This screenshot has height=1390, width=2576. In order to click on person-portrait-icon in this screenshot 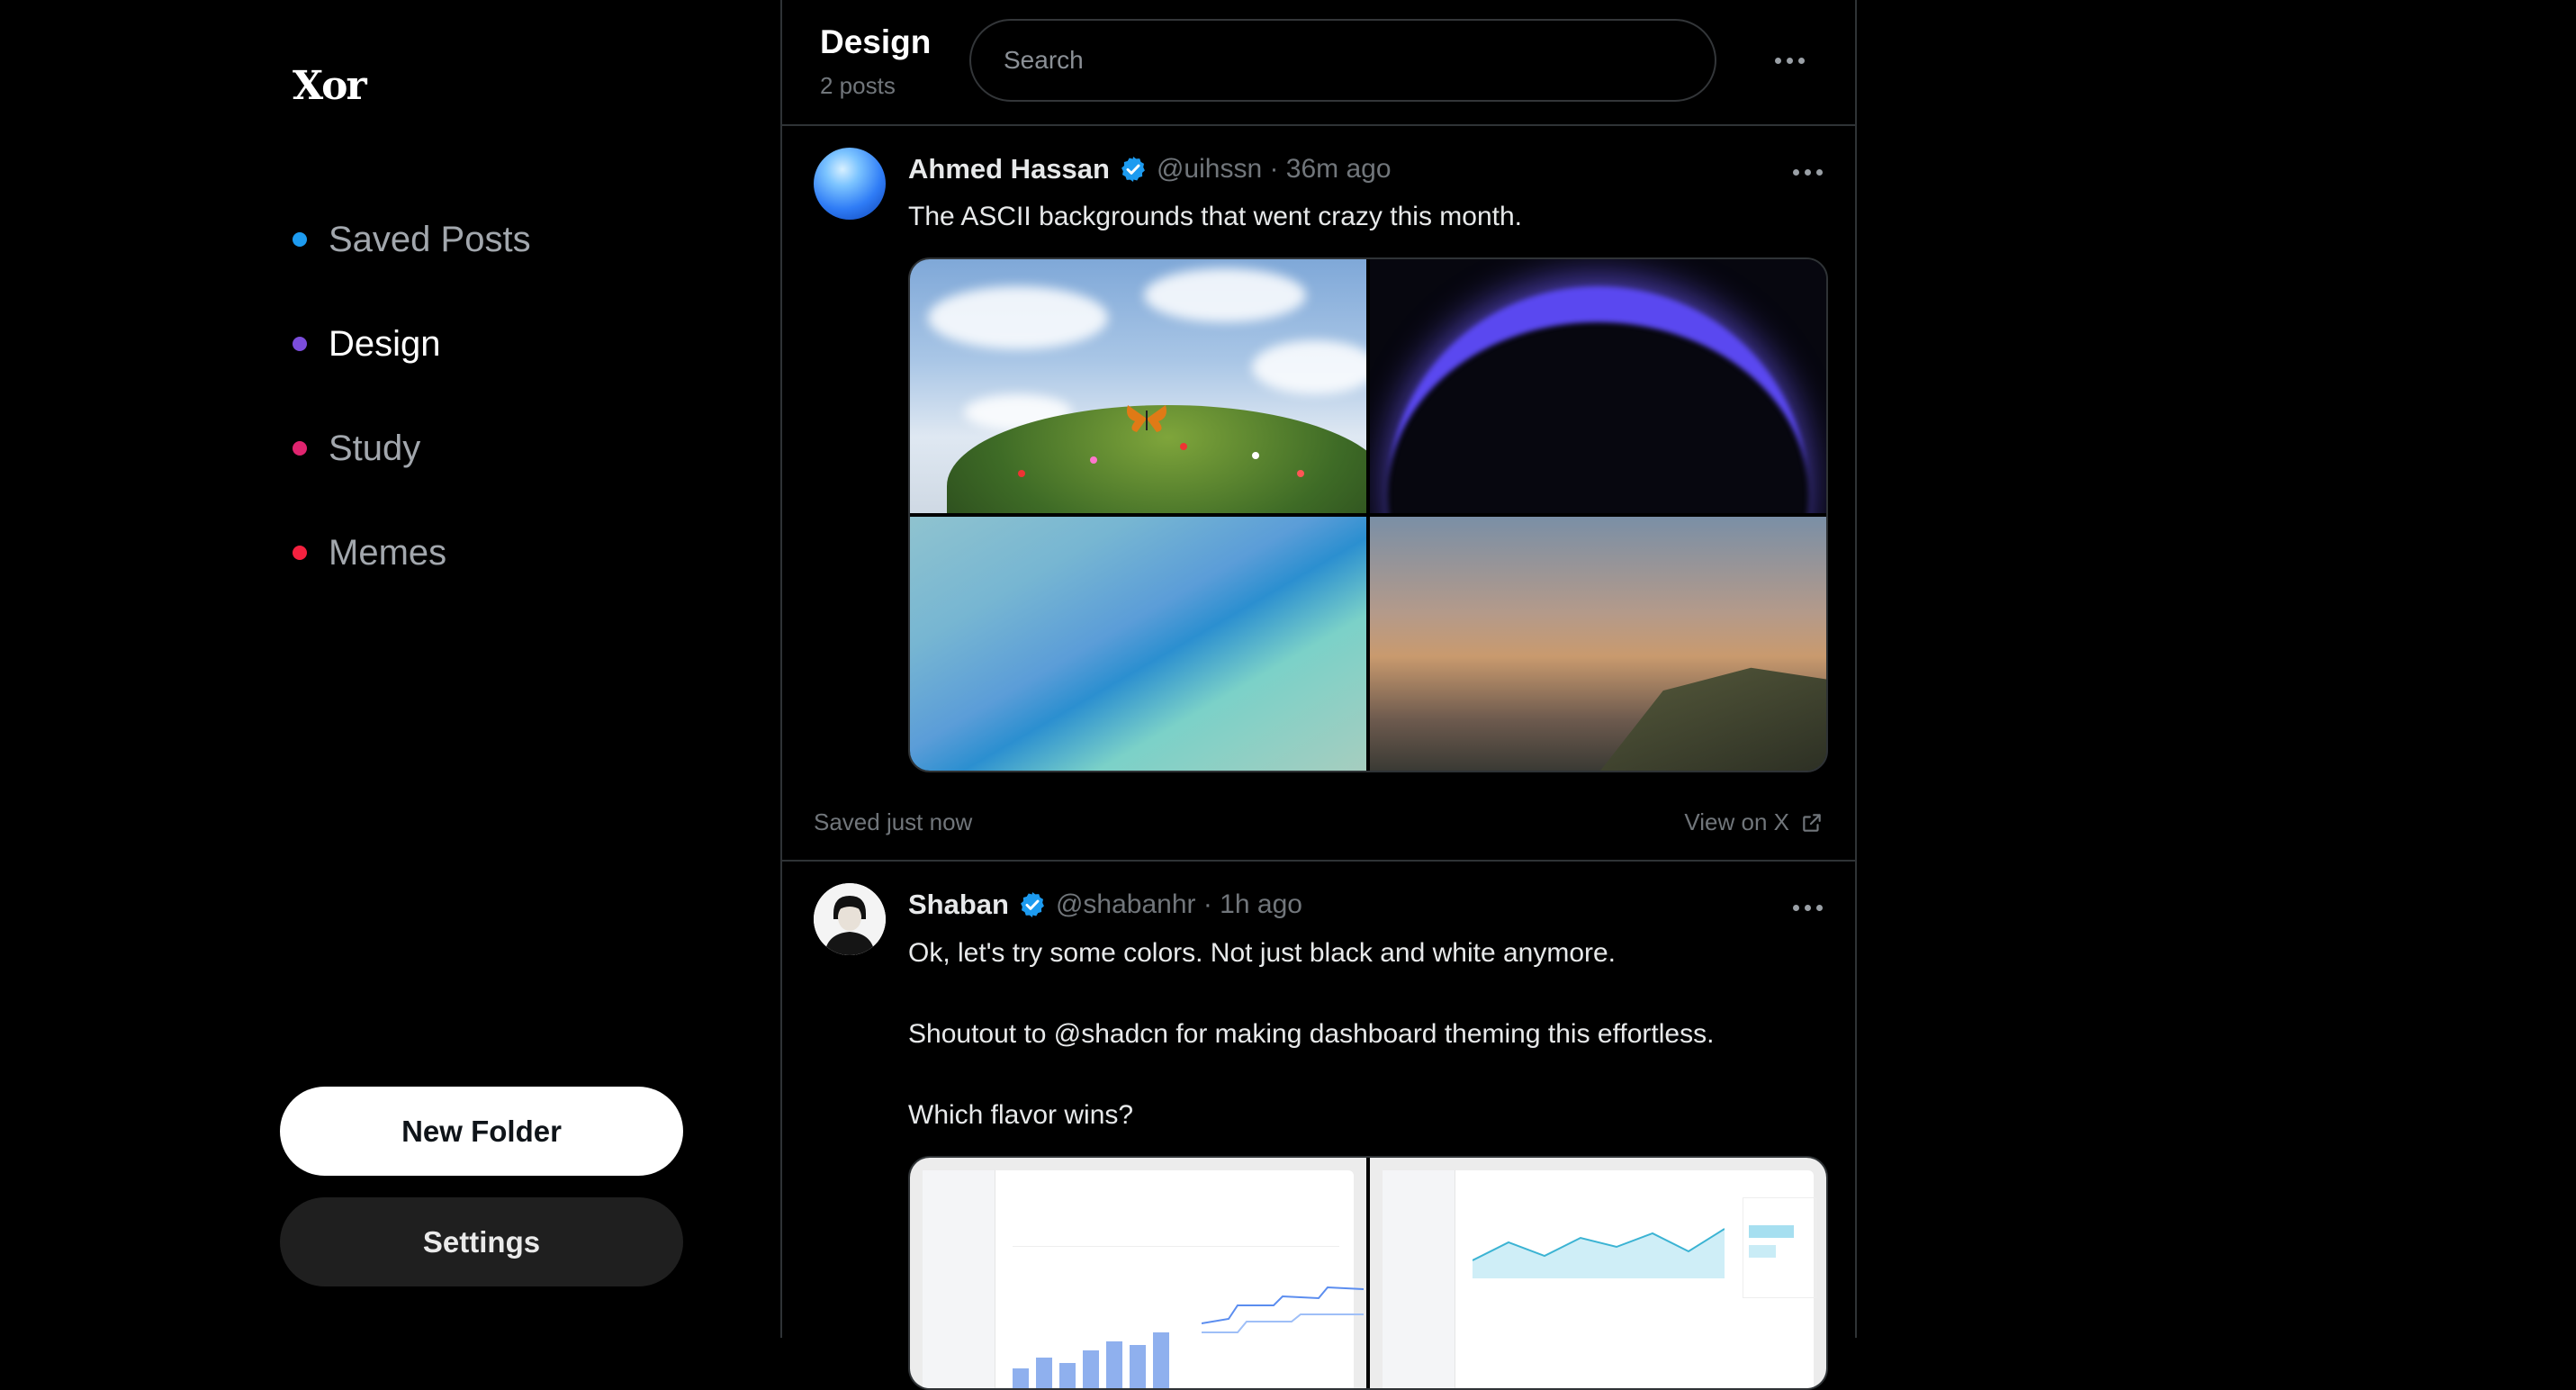, I will do `click(850, 919)`.